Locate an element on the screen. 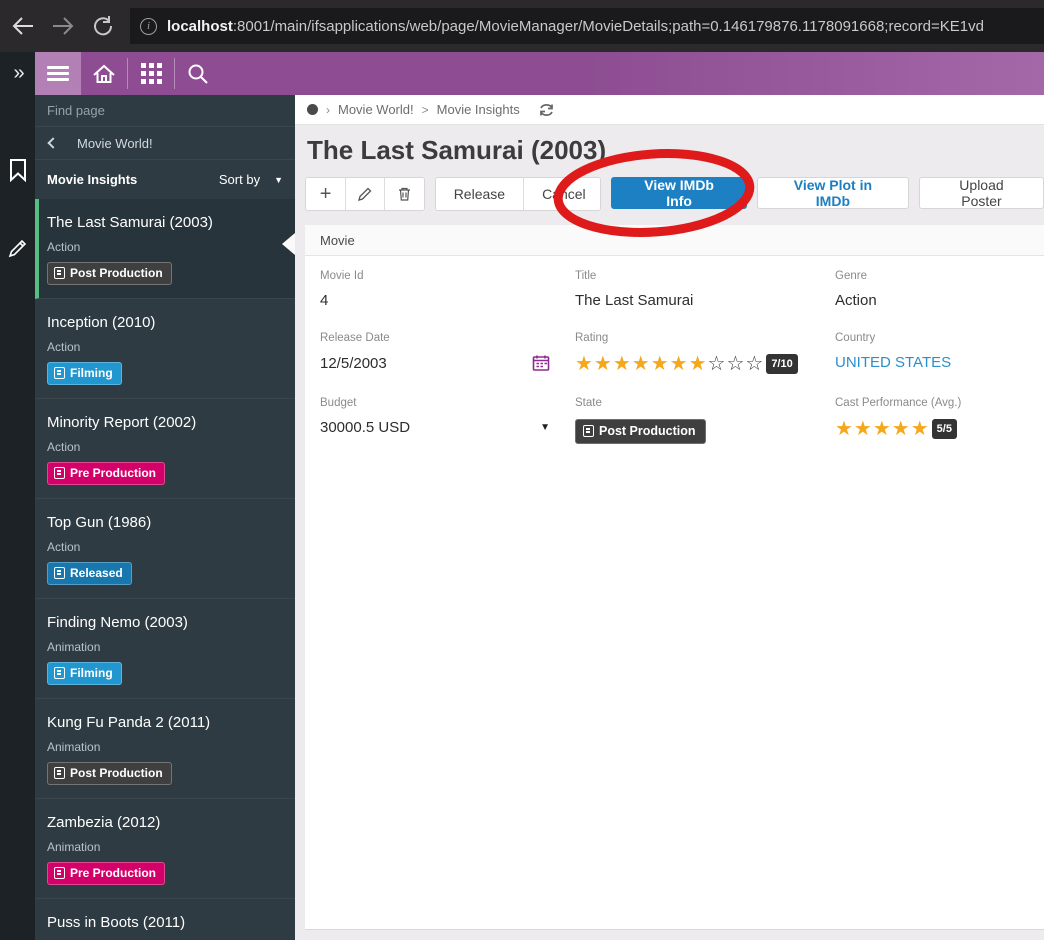 The image size is (1044, 940). list-item-top-gun: Top Gun (1986) Action Released is located at coordinates (165, 549).